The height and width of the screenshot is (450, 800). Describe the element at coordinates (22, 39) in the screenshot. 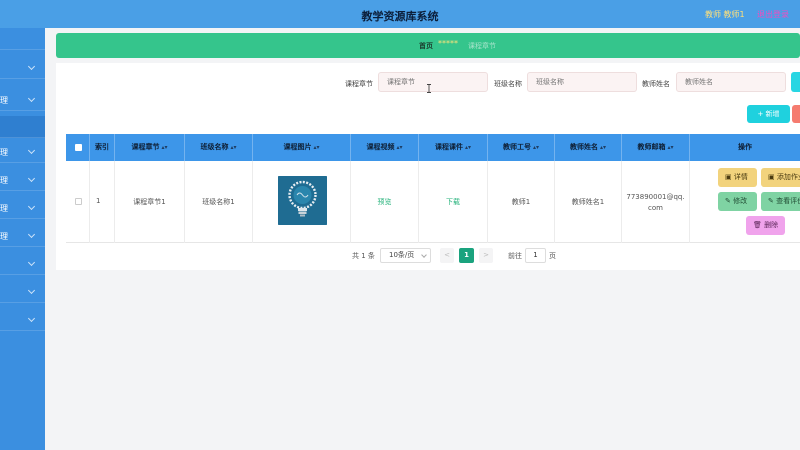

I see `sidebar-item-home` at that location.